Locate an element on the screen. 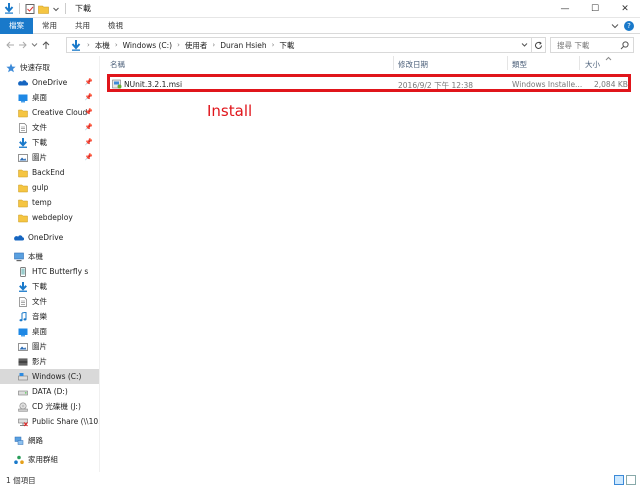  column-header-modified: 修改日期 is located at coordinates (413, 64).